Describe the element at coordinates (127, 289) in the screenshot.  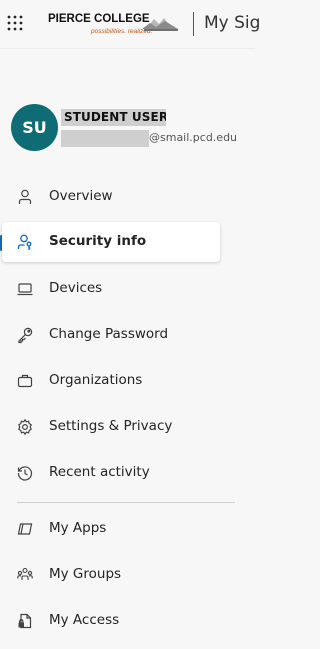
I see `nav-item-devices: Devices` at that location.